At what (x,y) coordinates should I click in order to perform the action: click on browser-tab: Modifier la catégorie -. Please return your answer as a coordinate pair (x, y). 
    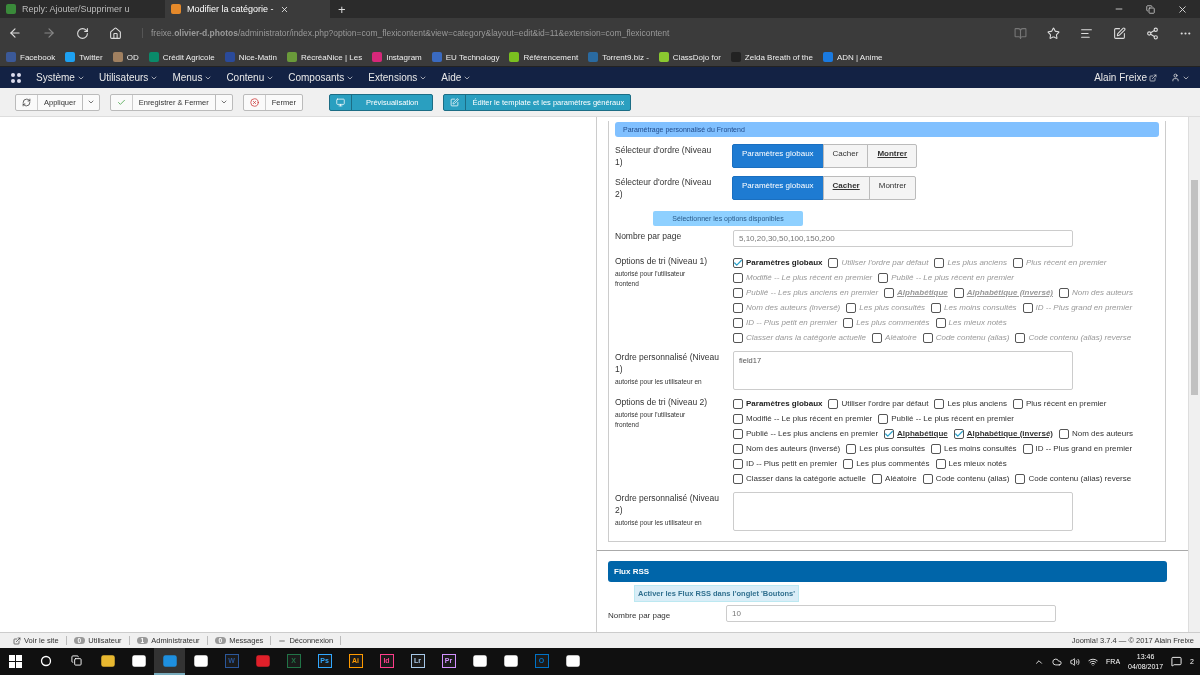
    Looking at the image, I should click on (247, 9).